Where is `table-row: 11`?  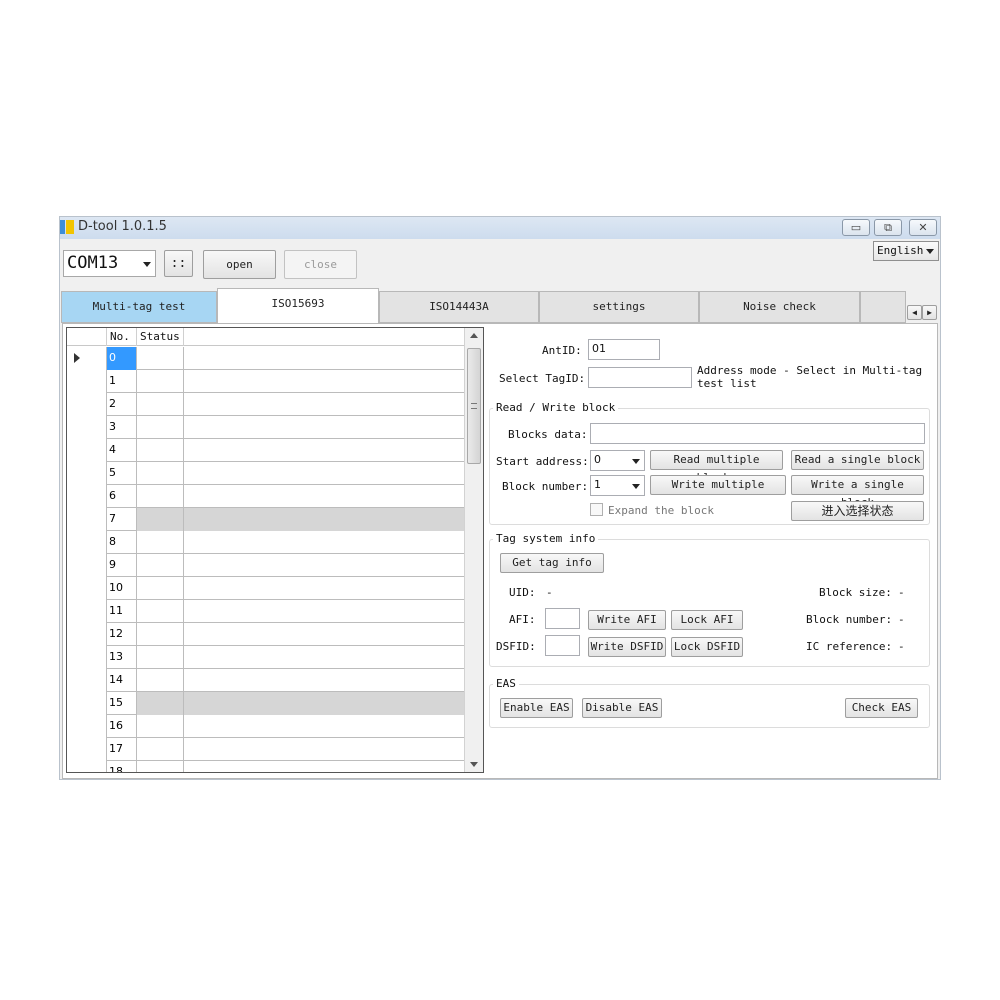 table-row: 11 is located at coordinates (265, 611).